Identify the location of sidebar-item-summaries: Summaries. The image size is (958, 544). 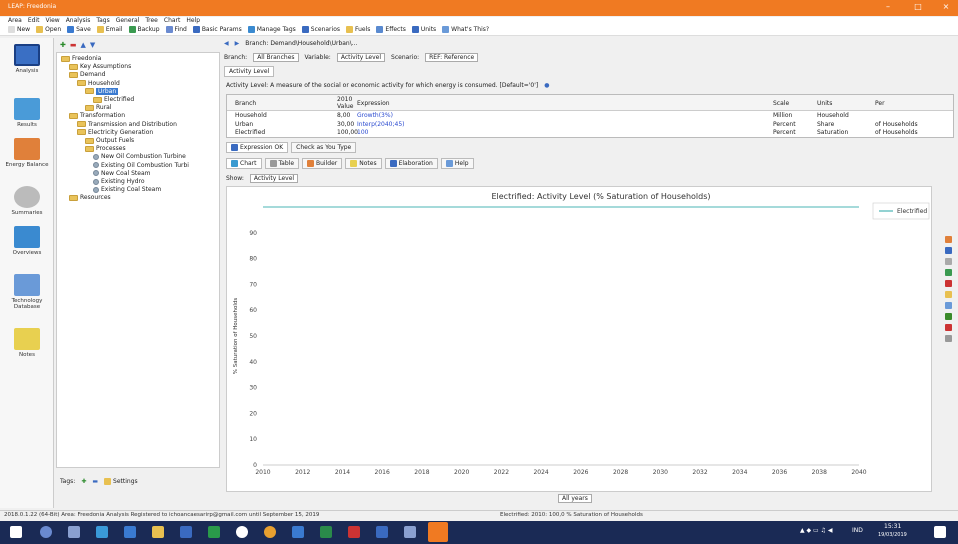
(27, 201).